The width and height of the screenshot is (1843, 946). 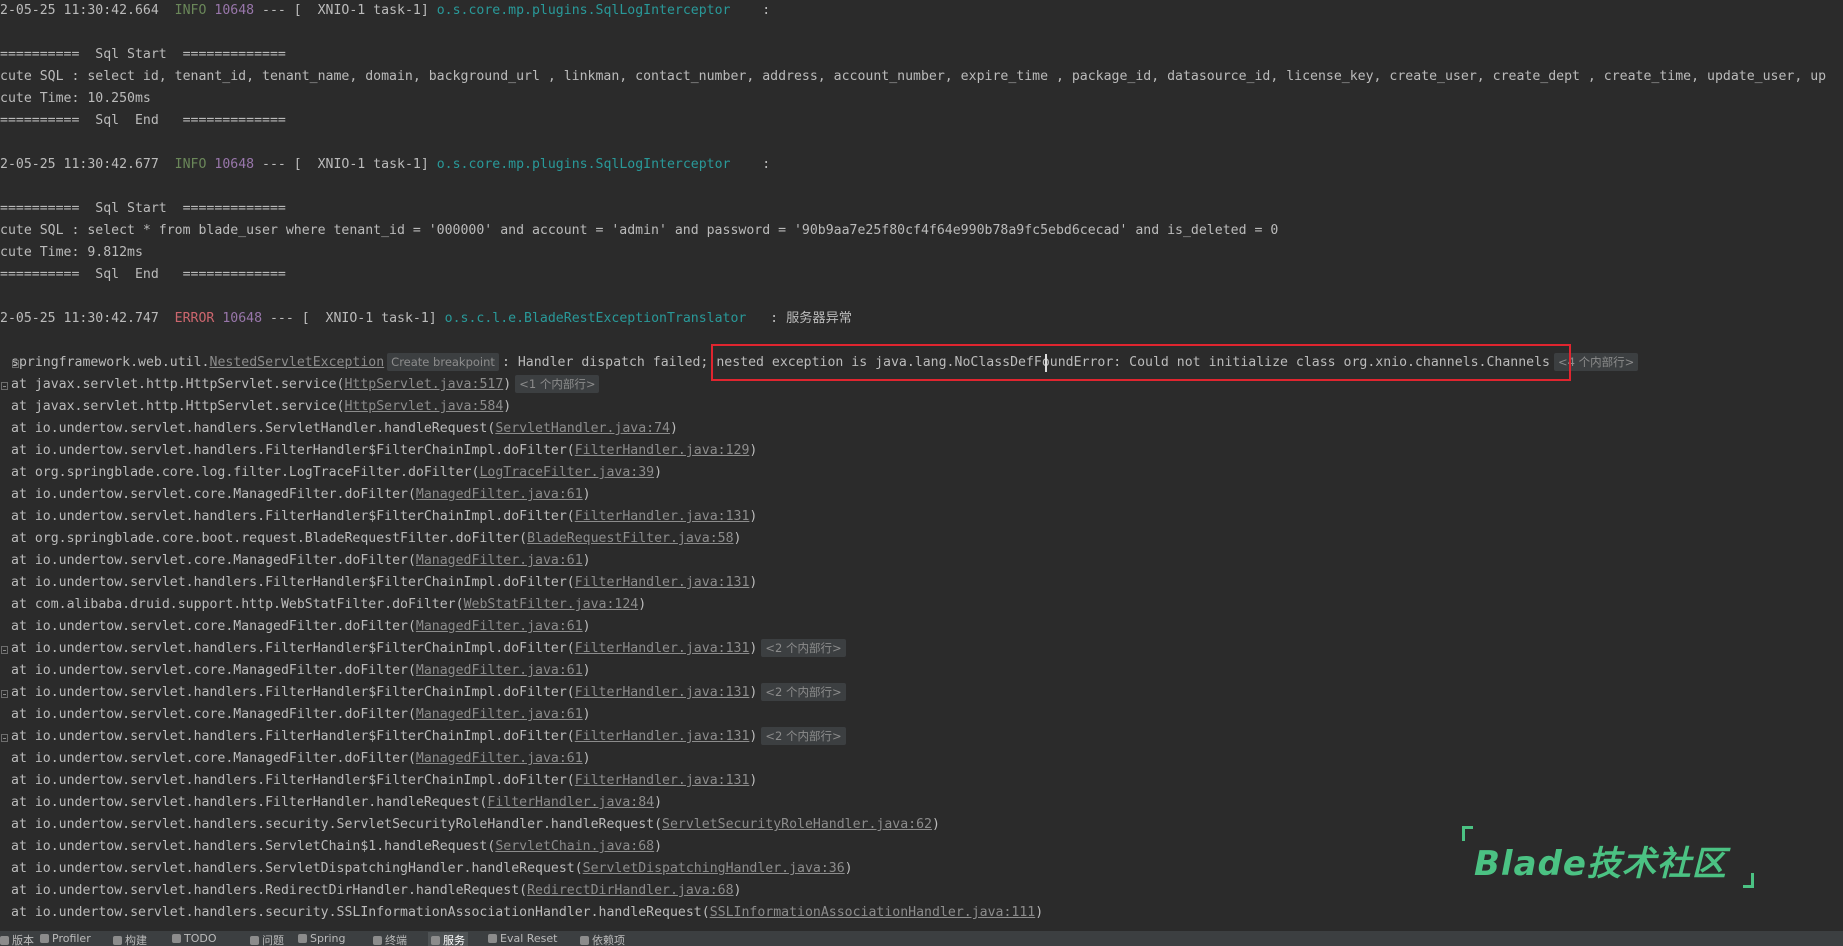 What do you see at coordinates (110, 362) in the screenshot?
I see `exception-package: springframework.web.util.` at bounding box center [110, 362].